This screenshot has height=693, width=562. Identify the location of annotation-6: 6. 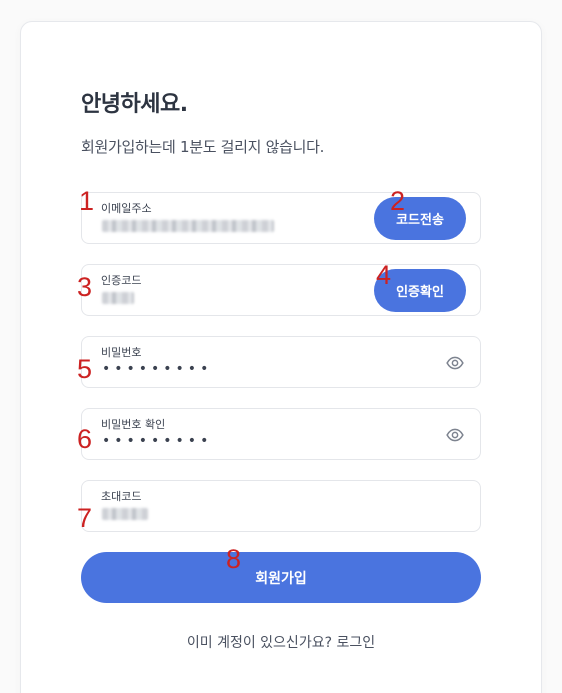
(85, 439).